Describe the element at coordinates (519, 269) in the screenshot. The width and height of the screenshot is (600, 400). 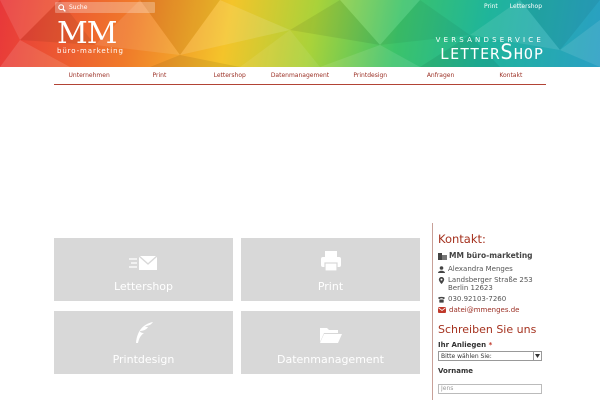
I see `contact-person: Alexandra Menges` at that location.